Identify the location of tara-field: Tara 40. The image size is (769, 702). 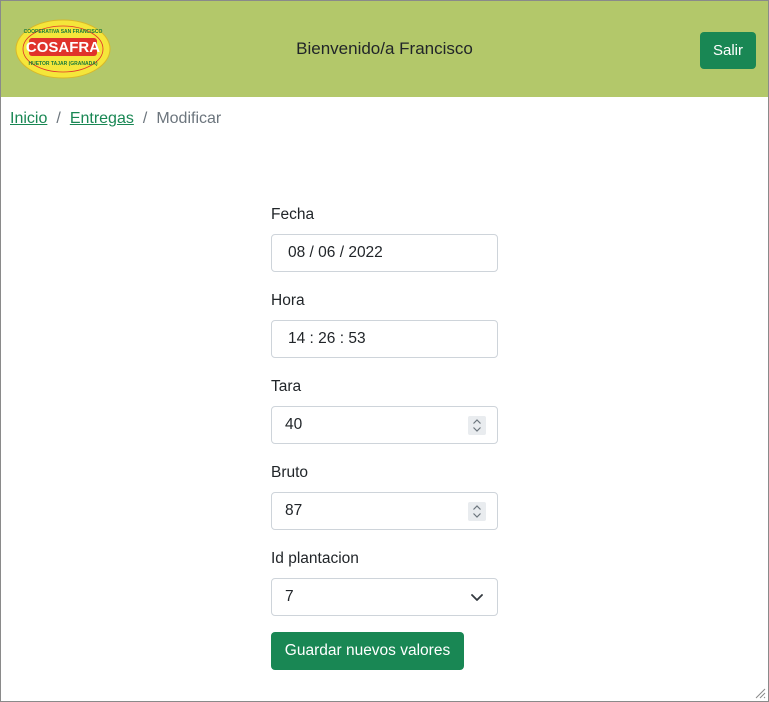
(384, 421).